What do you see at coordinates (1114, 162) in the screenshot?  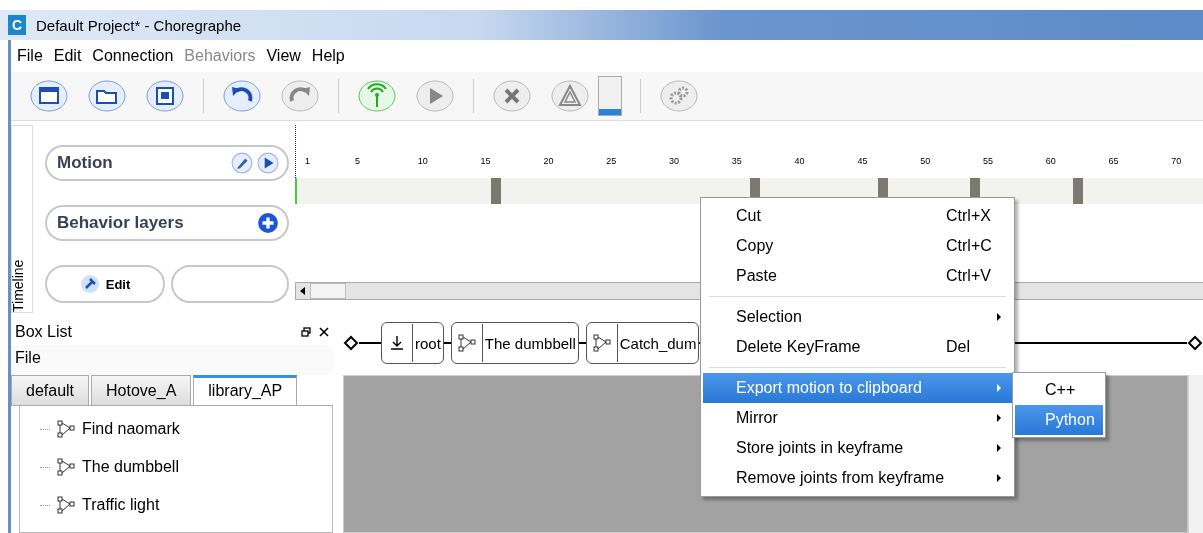 I see `ruler-label: 65` at bounding box center [1114, 162].